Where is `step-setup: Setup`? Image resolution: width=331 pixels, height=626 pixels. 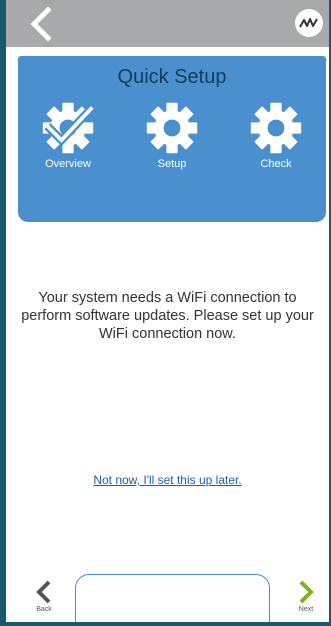
step-setup: Setup is located at coordinates (172, 135).